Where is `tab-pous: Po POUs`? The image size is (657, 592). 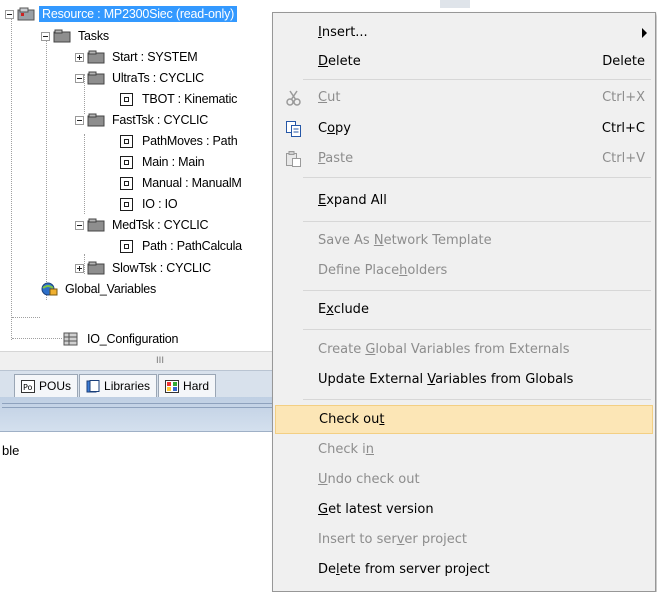
tab-pous: Po POUs is located at coordinates (46, 385).